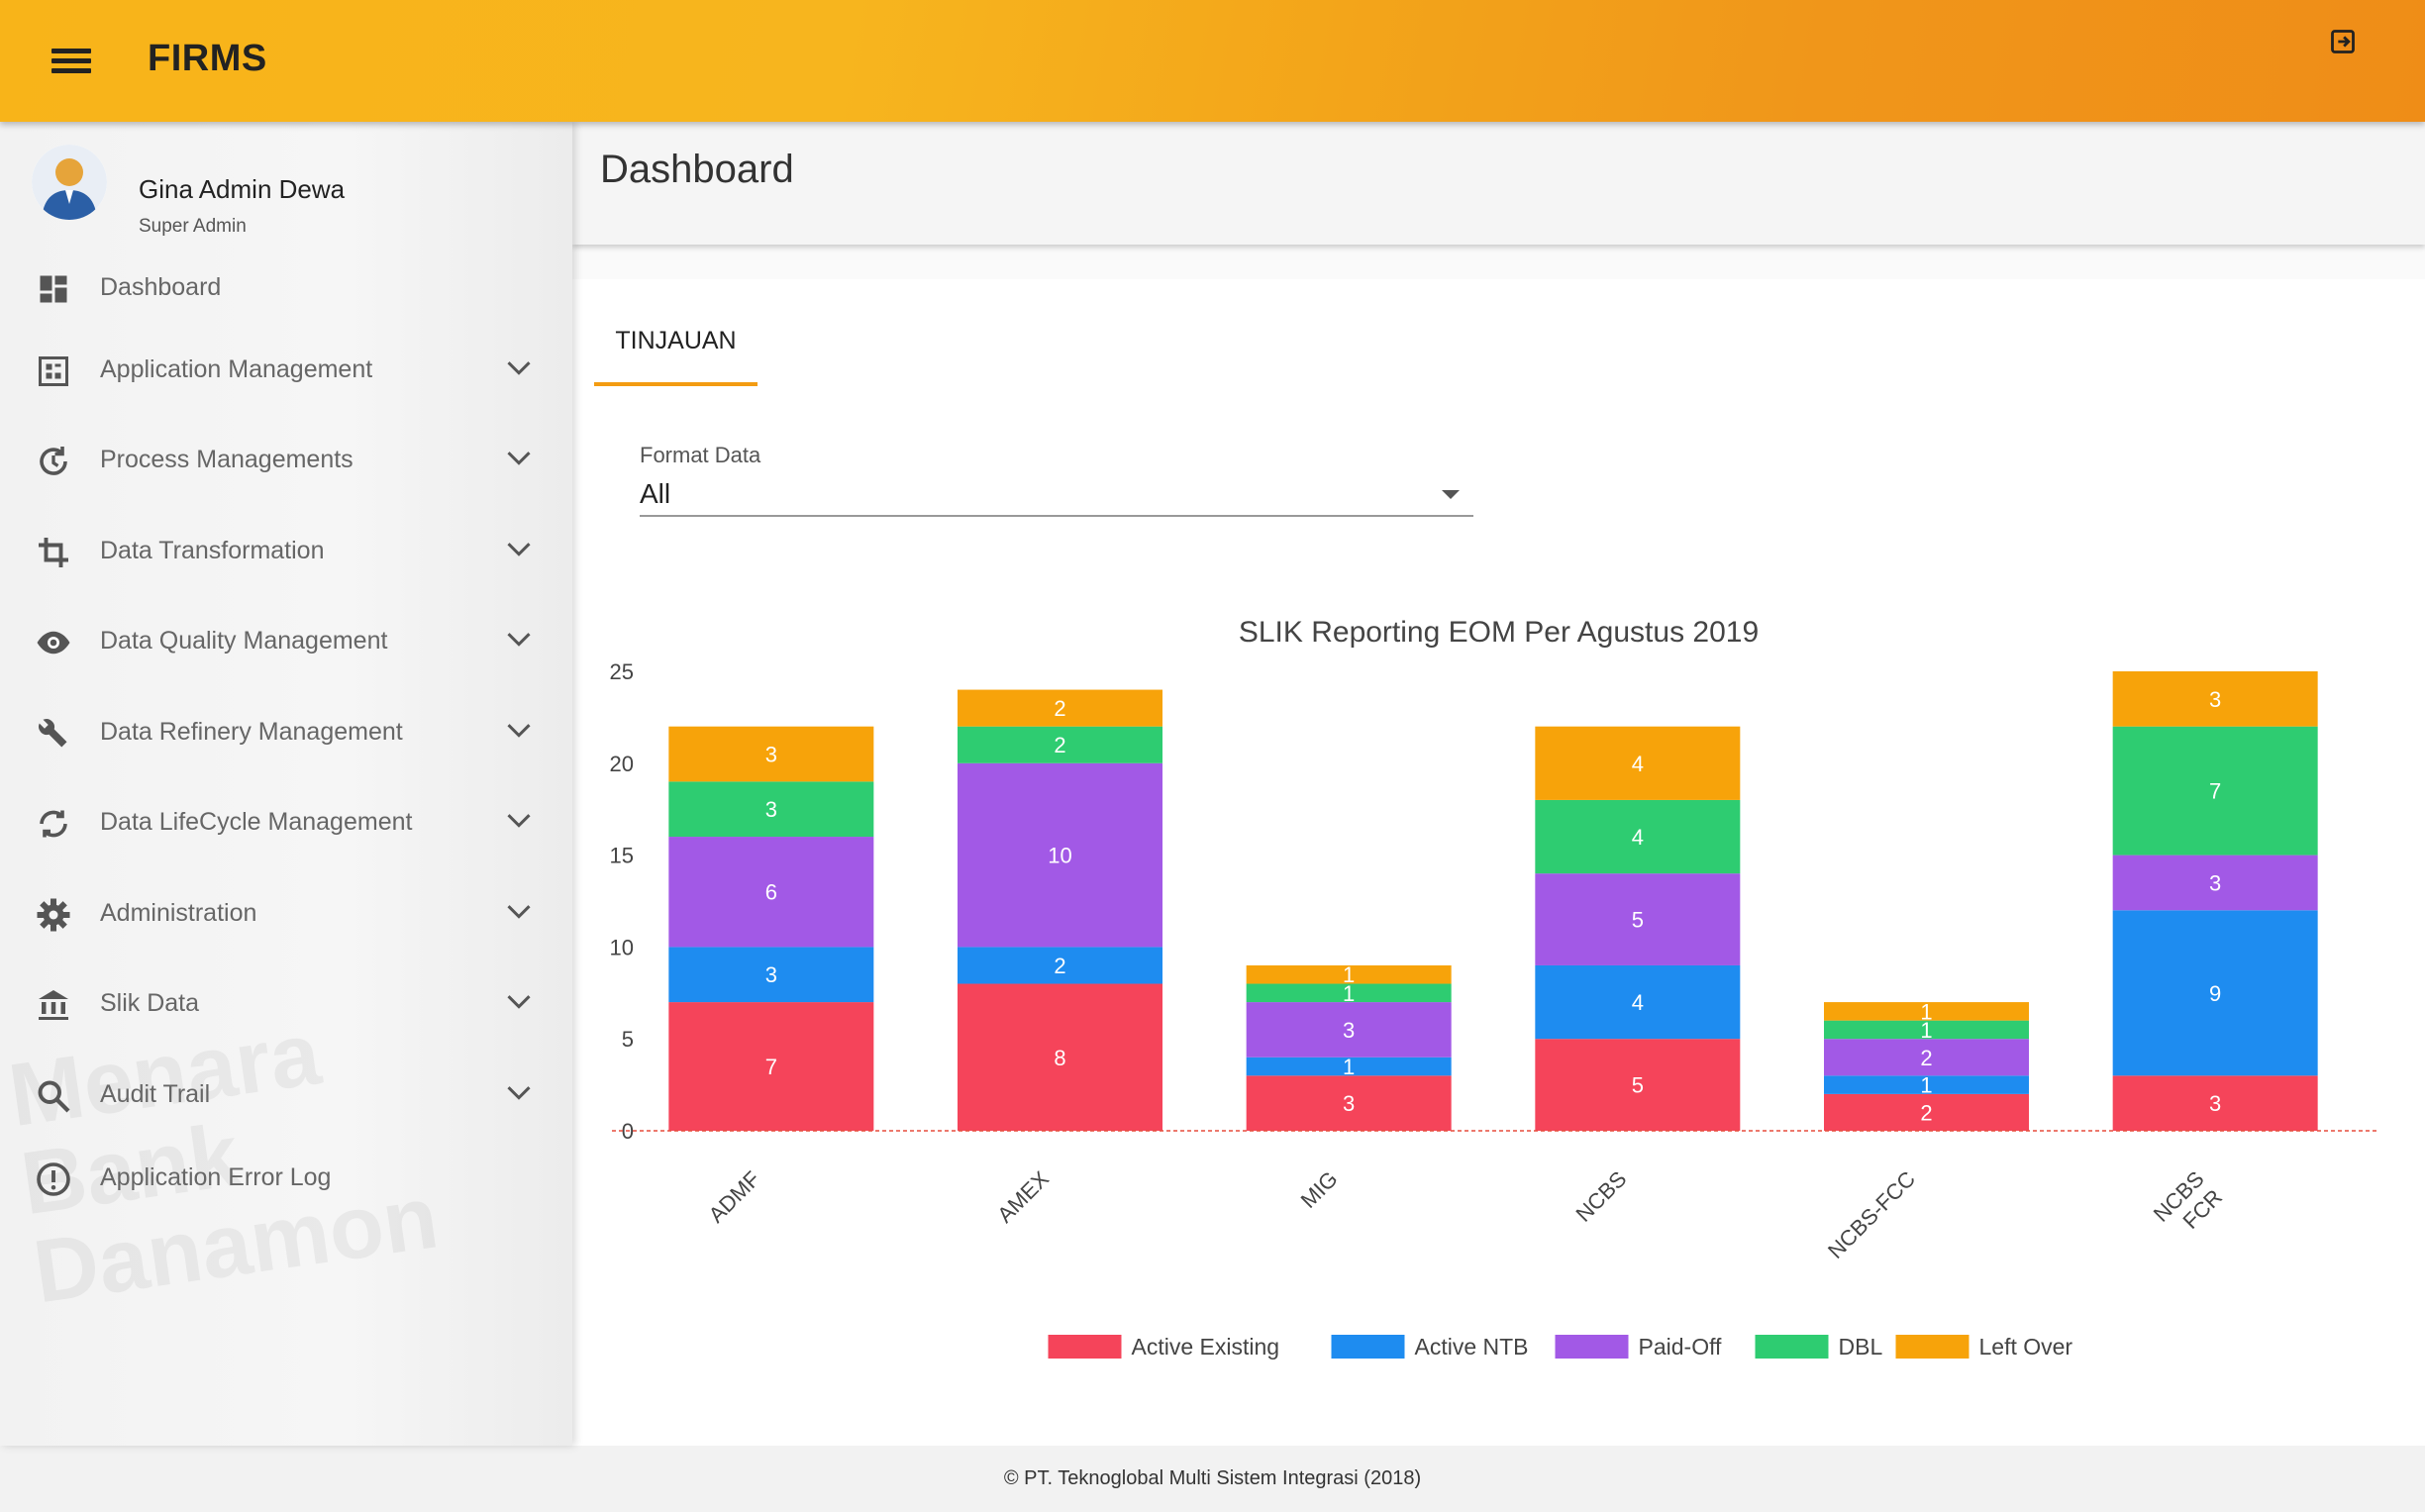 The width and height of the screenshot is (2425, 1512). Describe the element at coordinates (1213, 61) in the screenshot. I see `top-app-bar: FIRMS` at that location.